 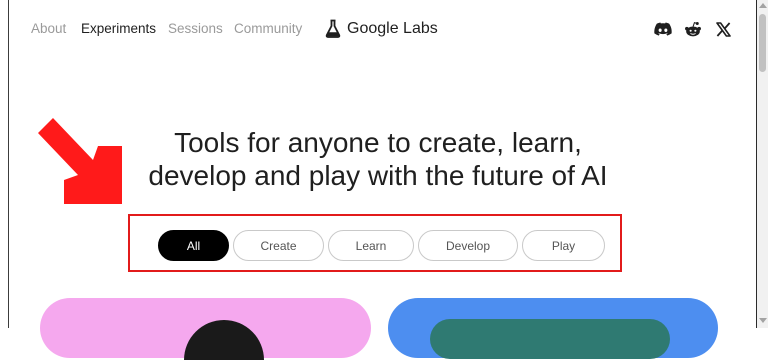 I want to click on filter-chip-develop: Develop, so click(x=468, y=245).